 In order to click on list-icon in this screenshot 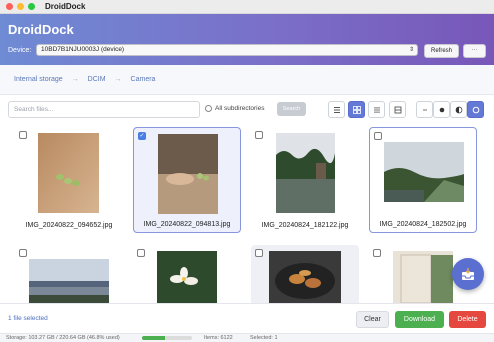, I will do `click(336, 109)`.